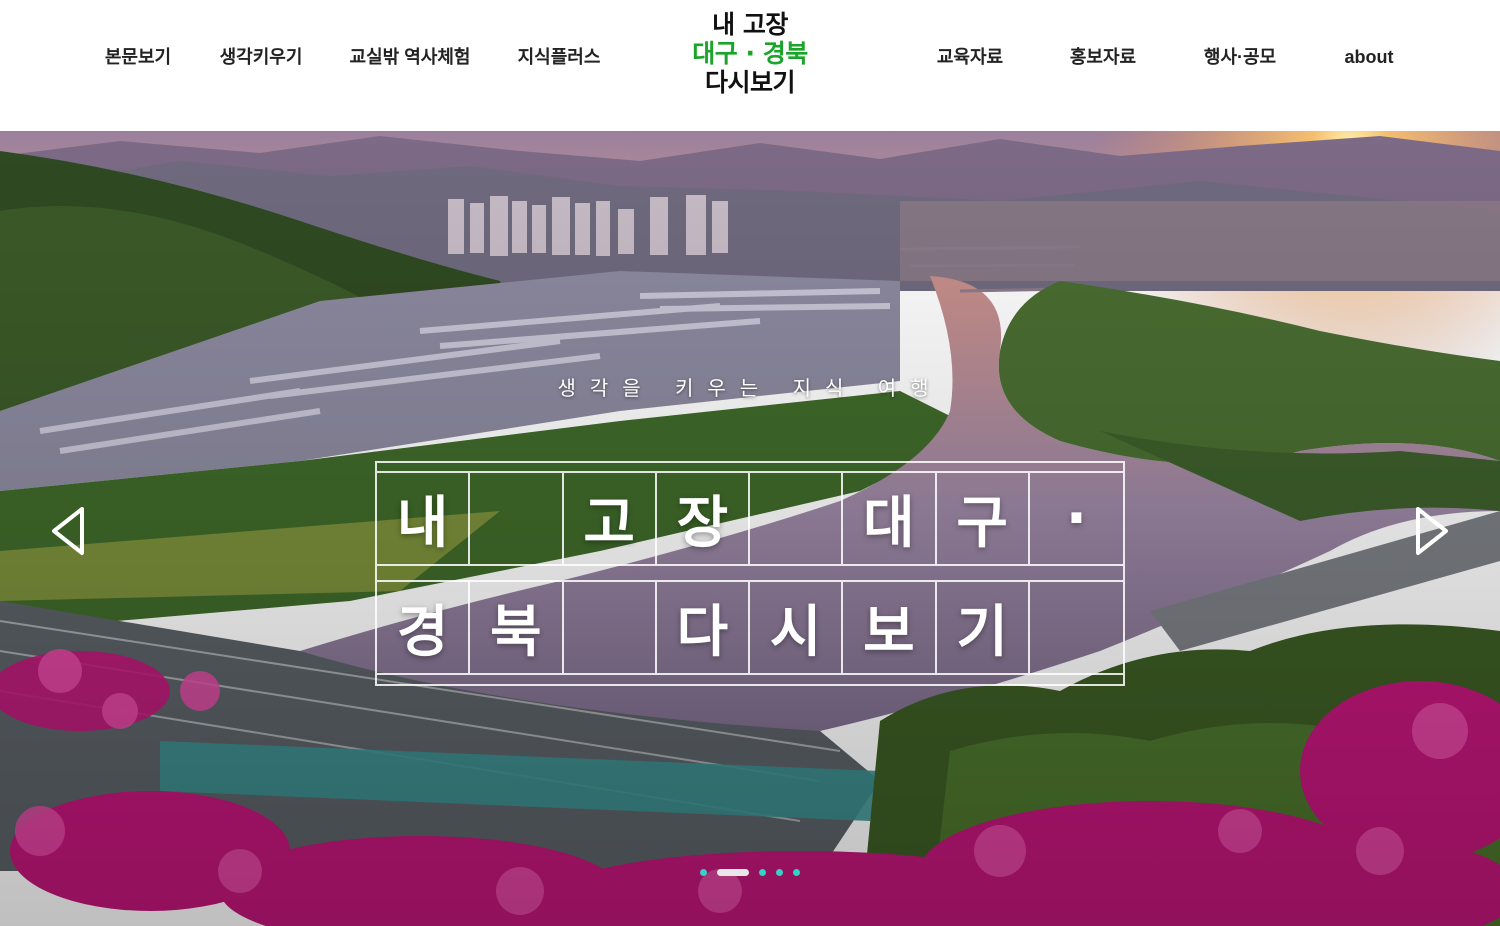 This screenshot has width=1500, height=926. What do you see at coordinates (1240, 57) in the screenshot?
I see `nav-item-events: 행사·공모` at bounding box center [1240, 57].